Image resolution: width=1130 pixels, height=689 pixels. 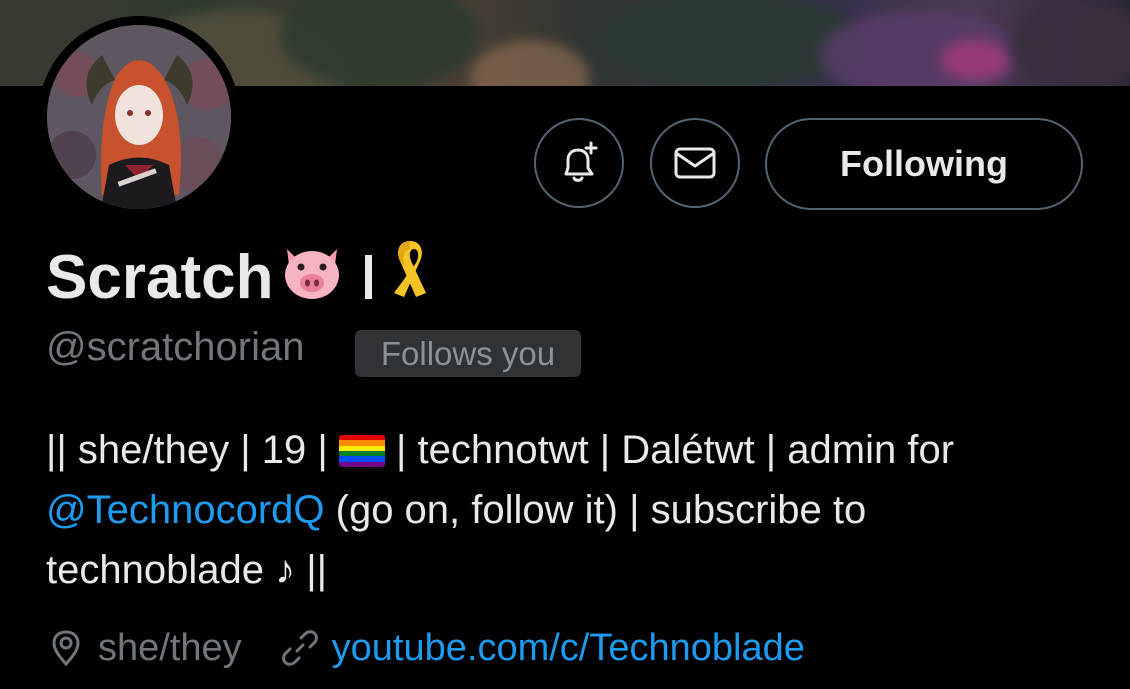 What do you see at coordinates (187, 450) in the screenshot?
I see `bio-text-start: || she/they | 19 |` at bounding box center [187, 450].